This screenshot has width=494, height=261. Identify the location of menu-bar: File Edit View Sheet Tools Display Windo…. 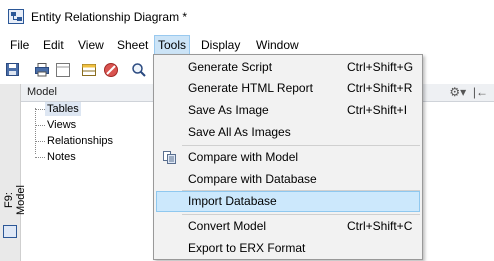
(247, 45).